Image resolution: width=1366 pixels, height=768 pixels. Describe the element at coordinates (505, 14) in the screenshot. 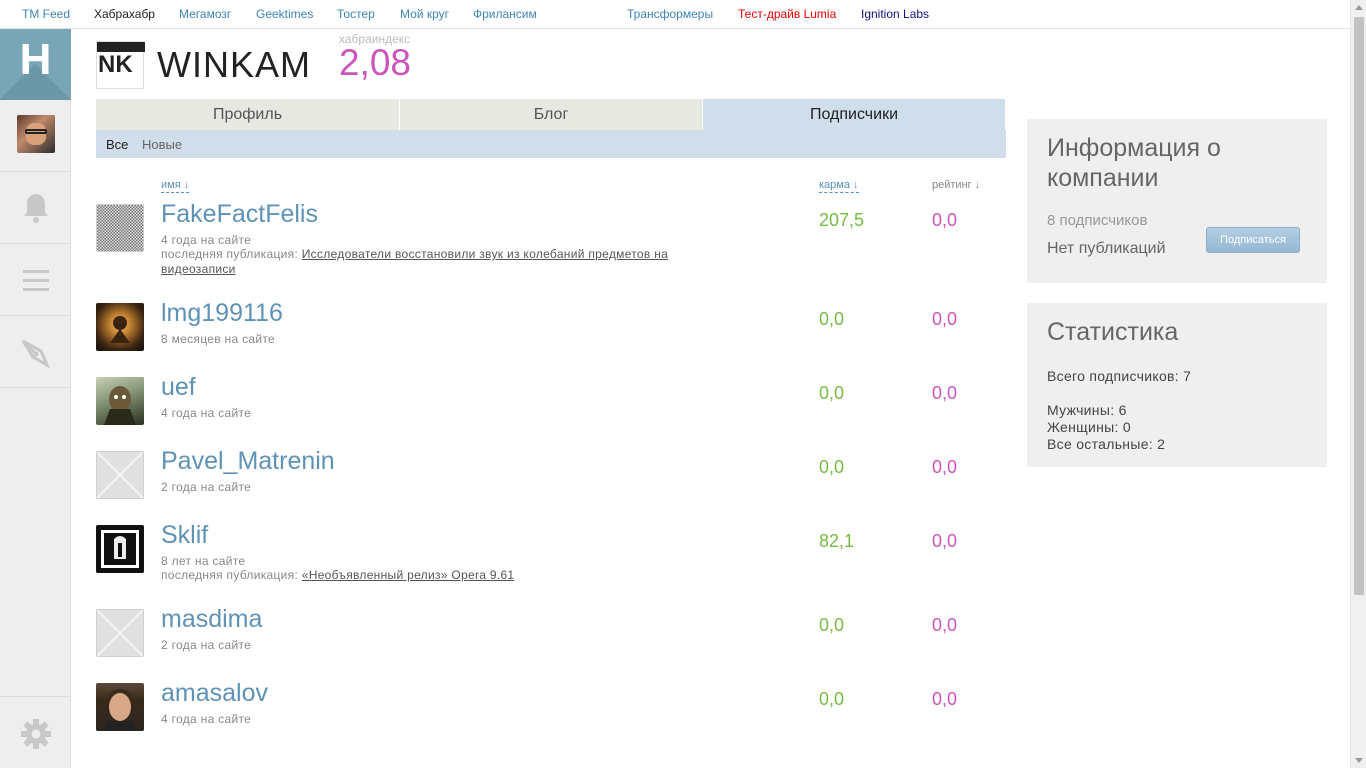

I see `nav-freelansim: Фрилансим` at that location.